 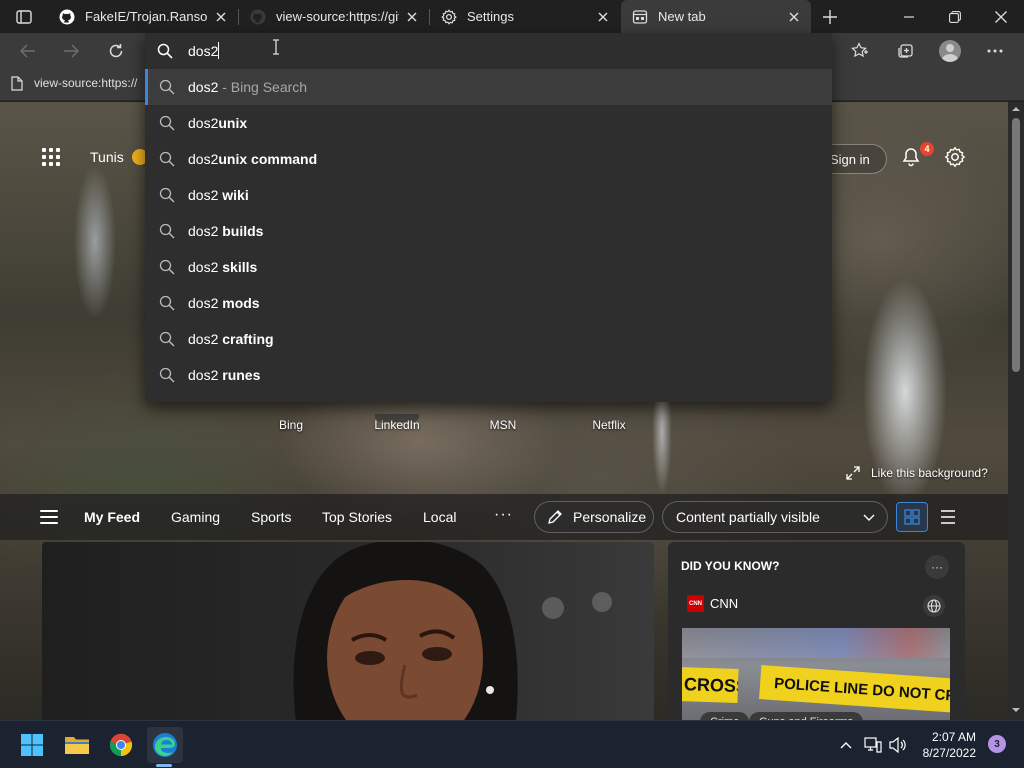 I want to click on back-button, so click(x=28, y=51).